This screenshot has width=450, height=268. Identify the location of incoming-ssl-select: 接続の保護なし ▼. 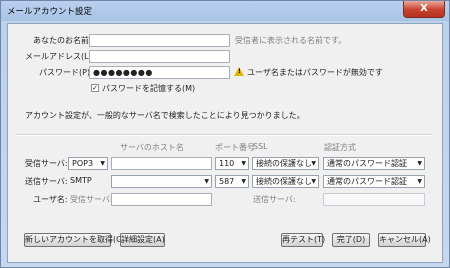
(285, 163).